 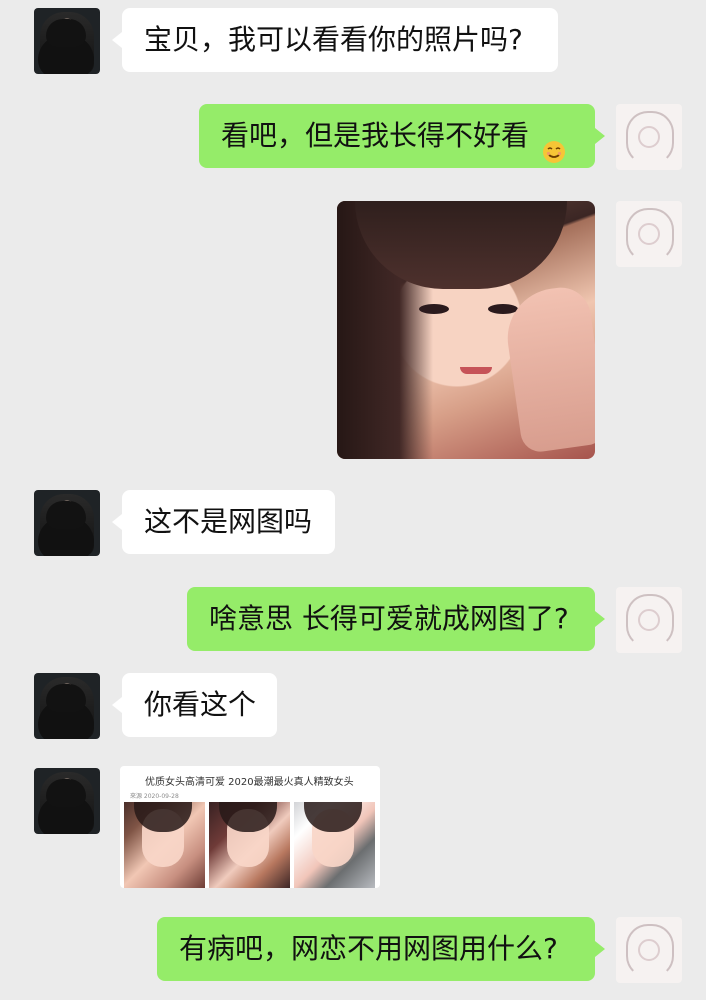 What do you see at coordinates (503, 309) in the screenshot?
I see `photo-right-eye` at bounding box center [503, 309].